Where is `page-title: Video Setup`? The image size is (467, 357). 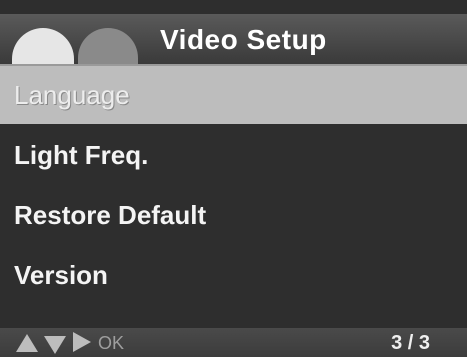
page-title: Video Setup is located at coordinates (243, 39).